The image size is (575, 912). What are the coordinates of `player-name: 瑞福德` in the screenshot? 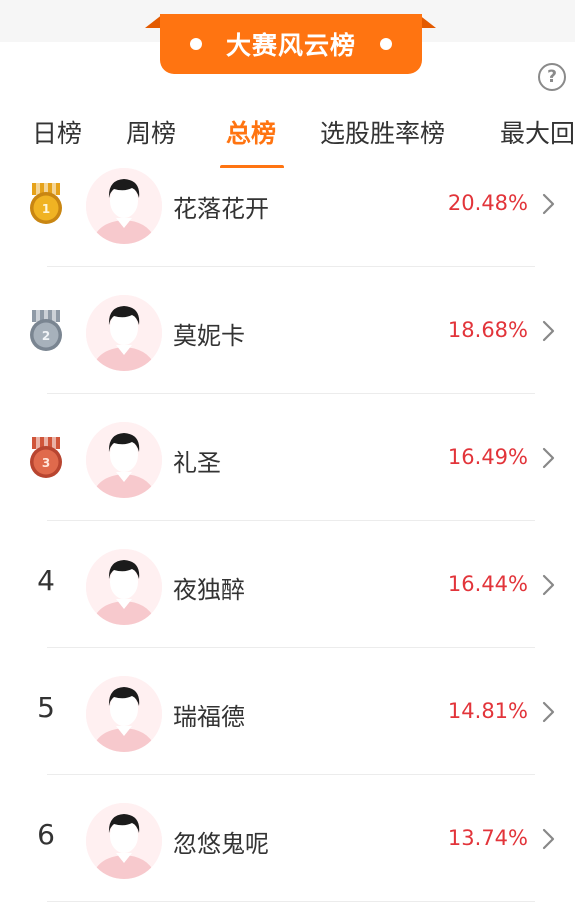 It's located at (209, 717).